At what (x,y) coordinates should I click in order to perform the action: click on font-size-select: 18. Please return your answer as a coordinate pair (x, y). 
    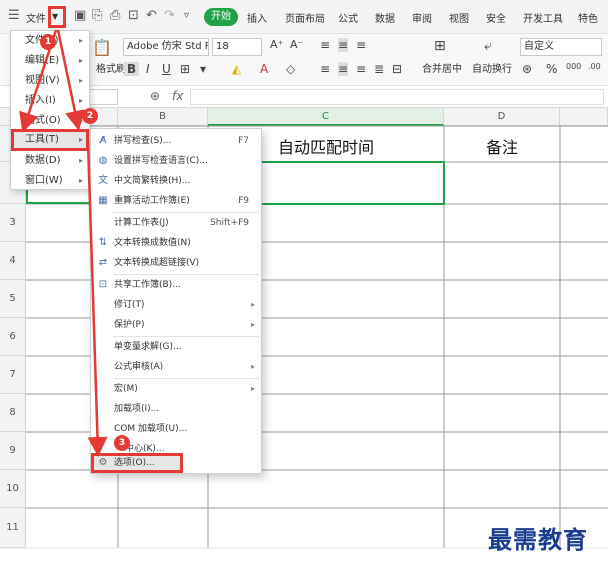
    Looking at the image, I should click on (237, 47).